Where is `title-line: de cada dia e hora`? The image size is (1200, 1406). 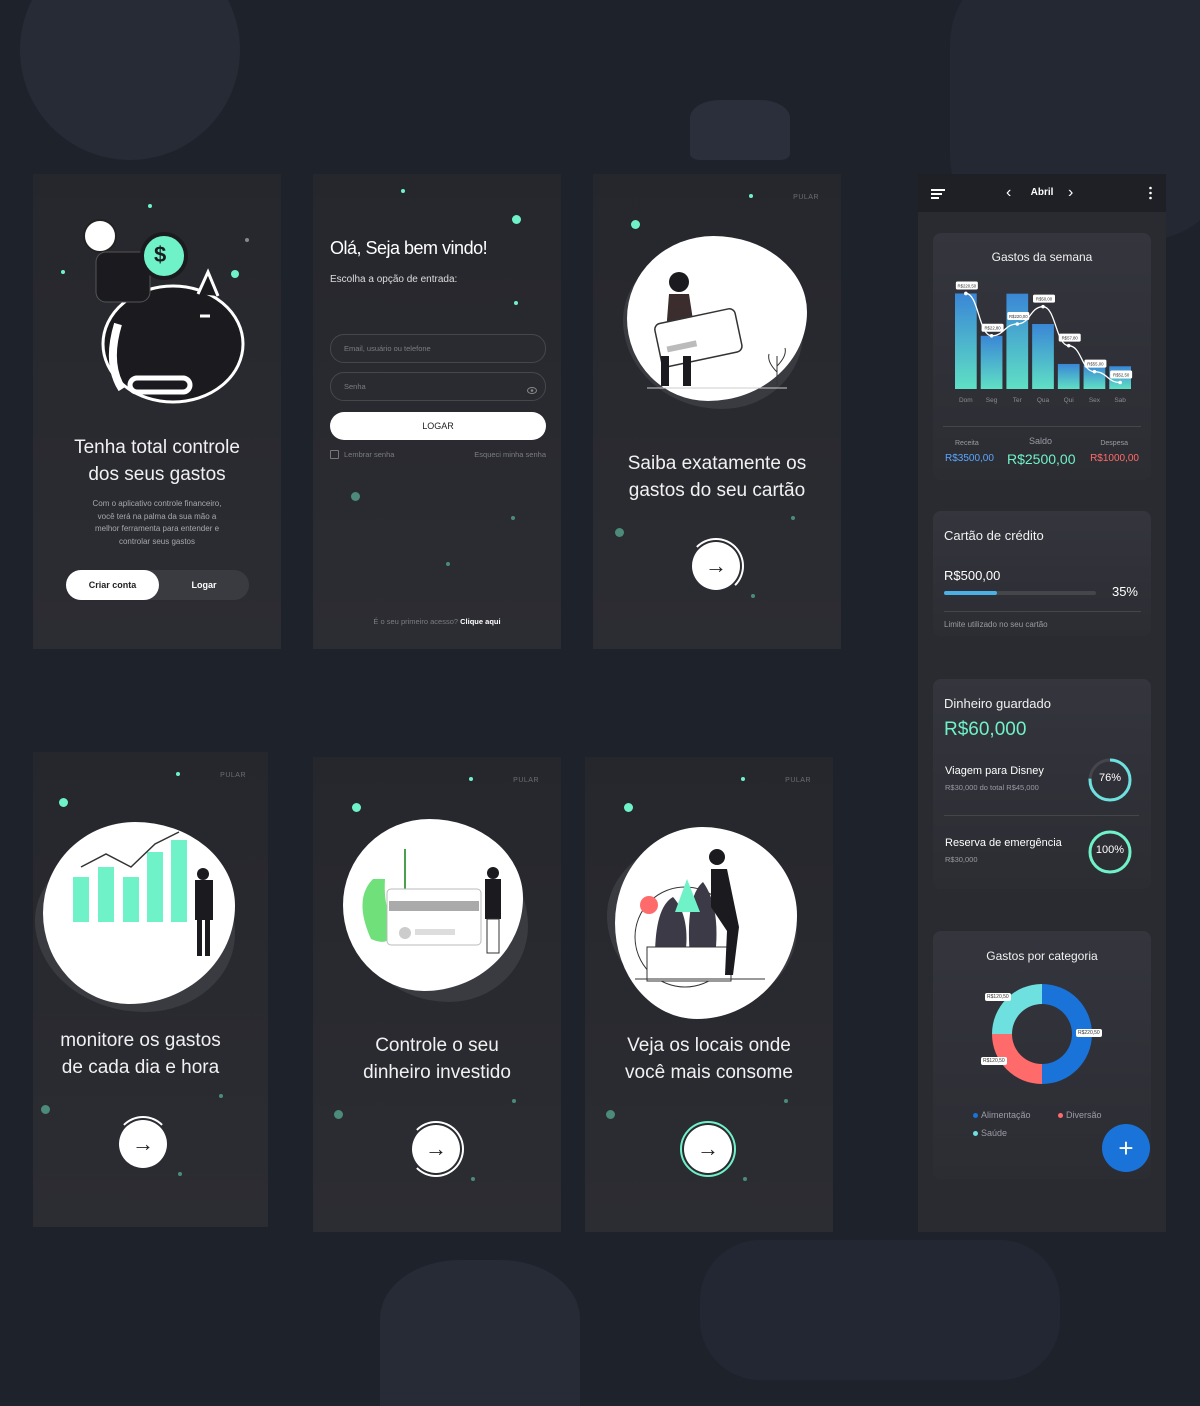
title-line: de cada dia e hora is located at coordinates (140, 1067).